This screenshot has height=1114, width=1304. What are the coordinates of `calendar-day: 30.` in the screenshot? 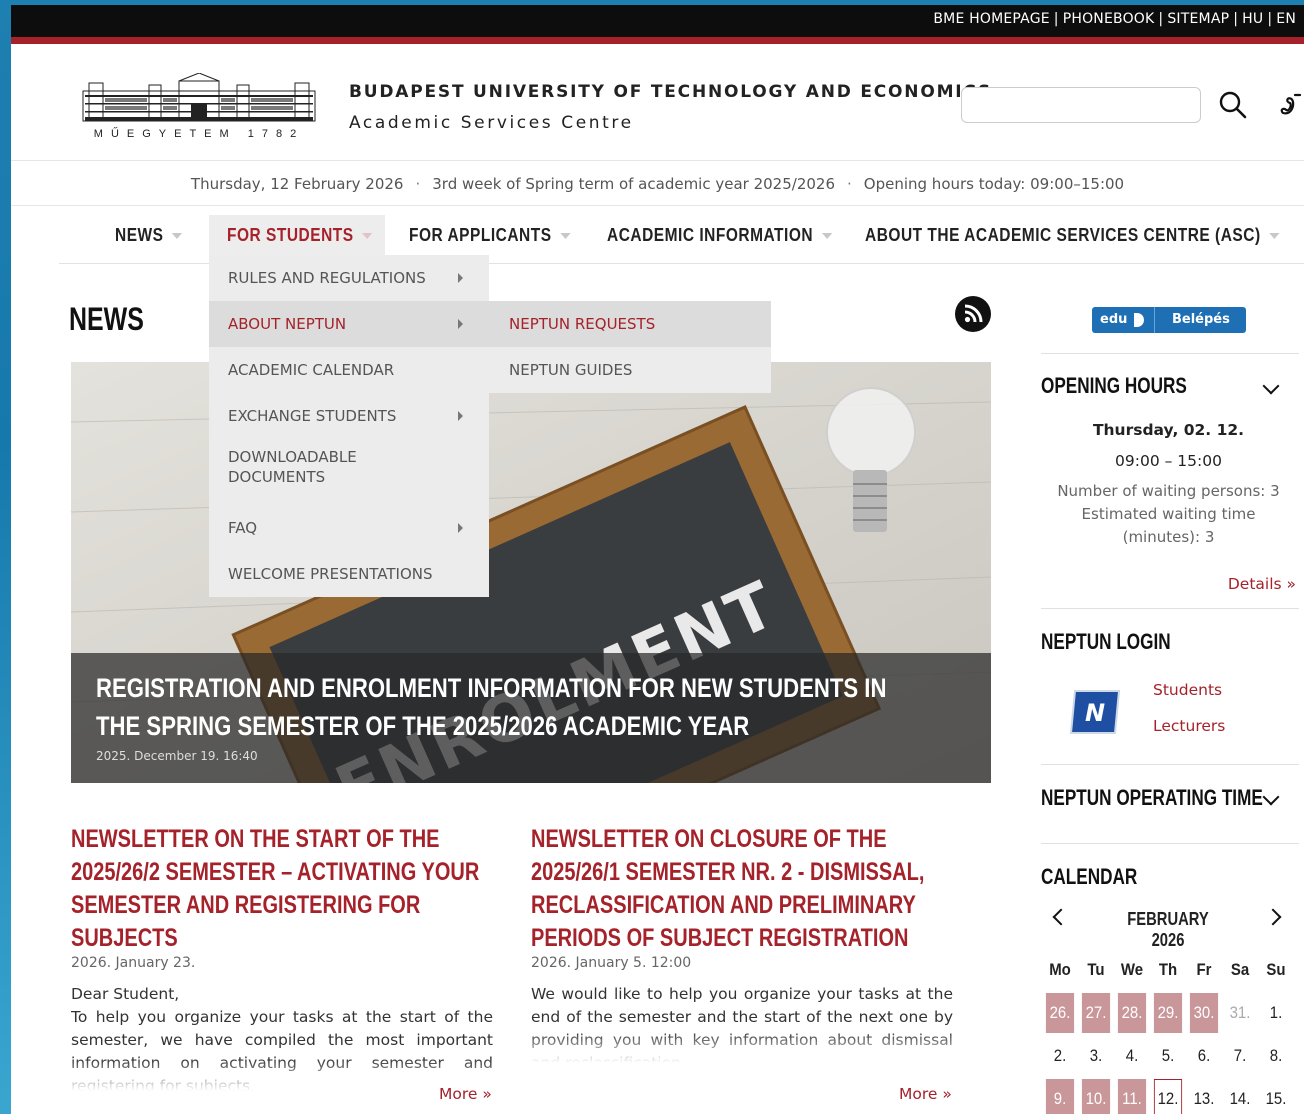 It's located at (1204, 1013).